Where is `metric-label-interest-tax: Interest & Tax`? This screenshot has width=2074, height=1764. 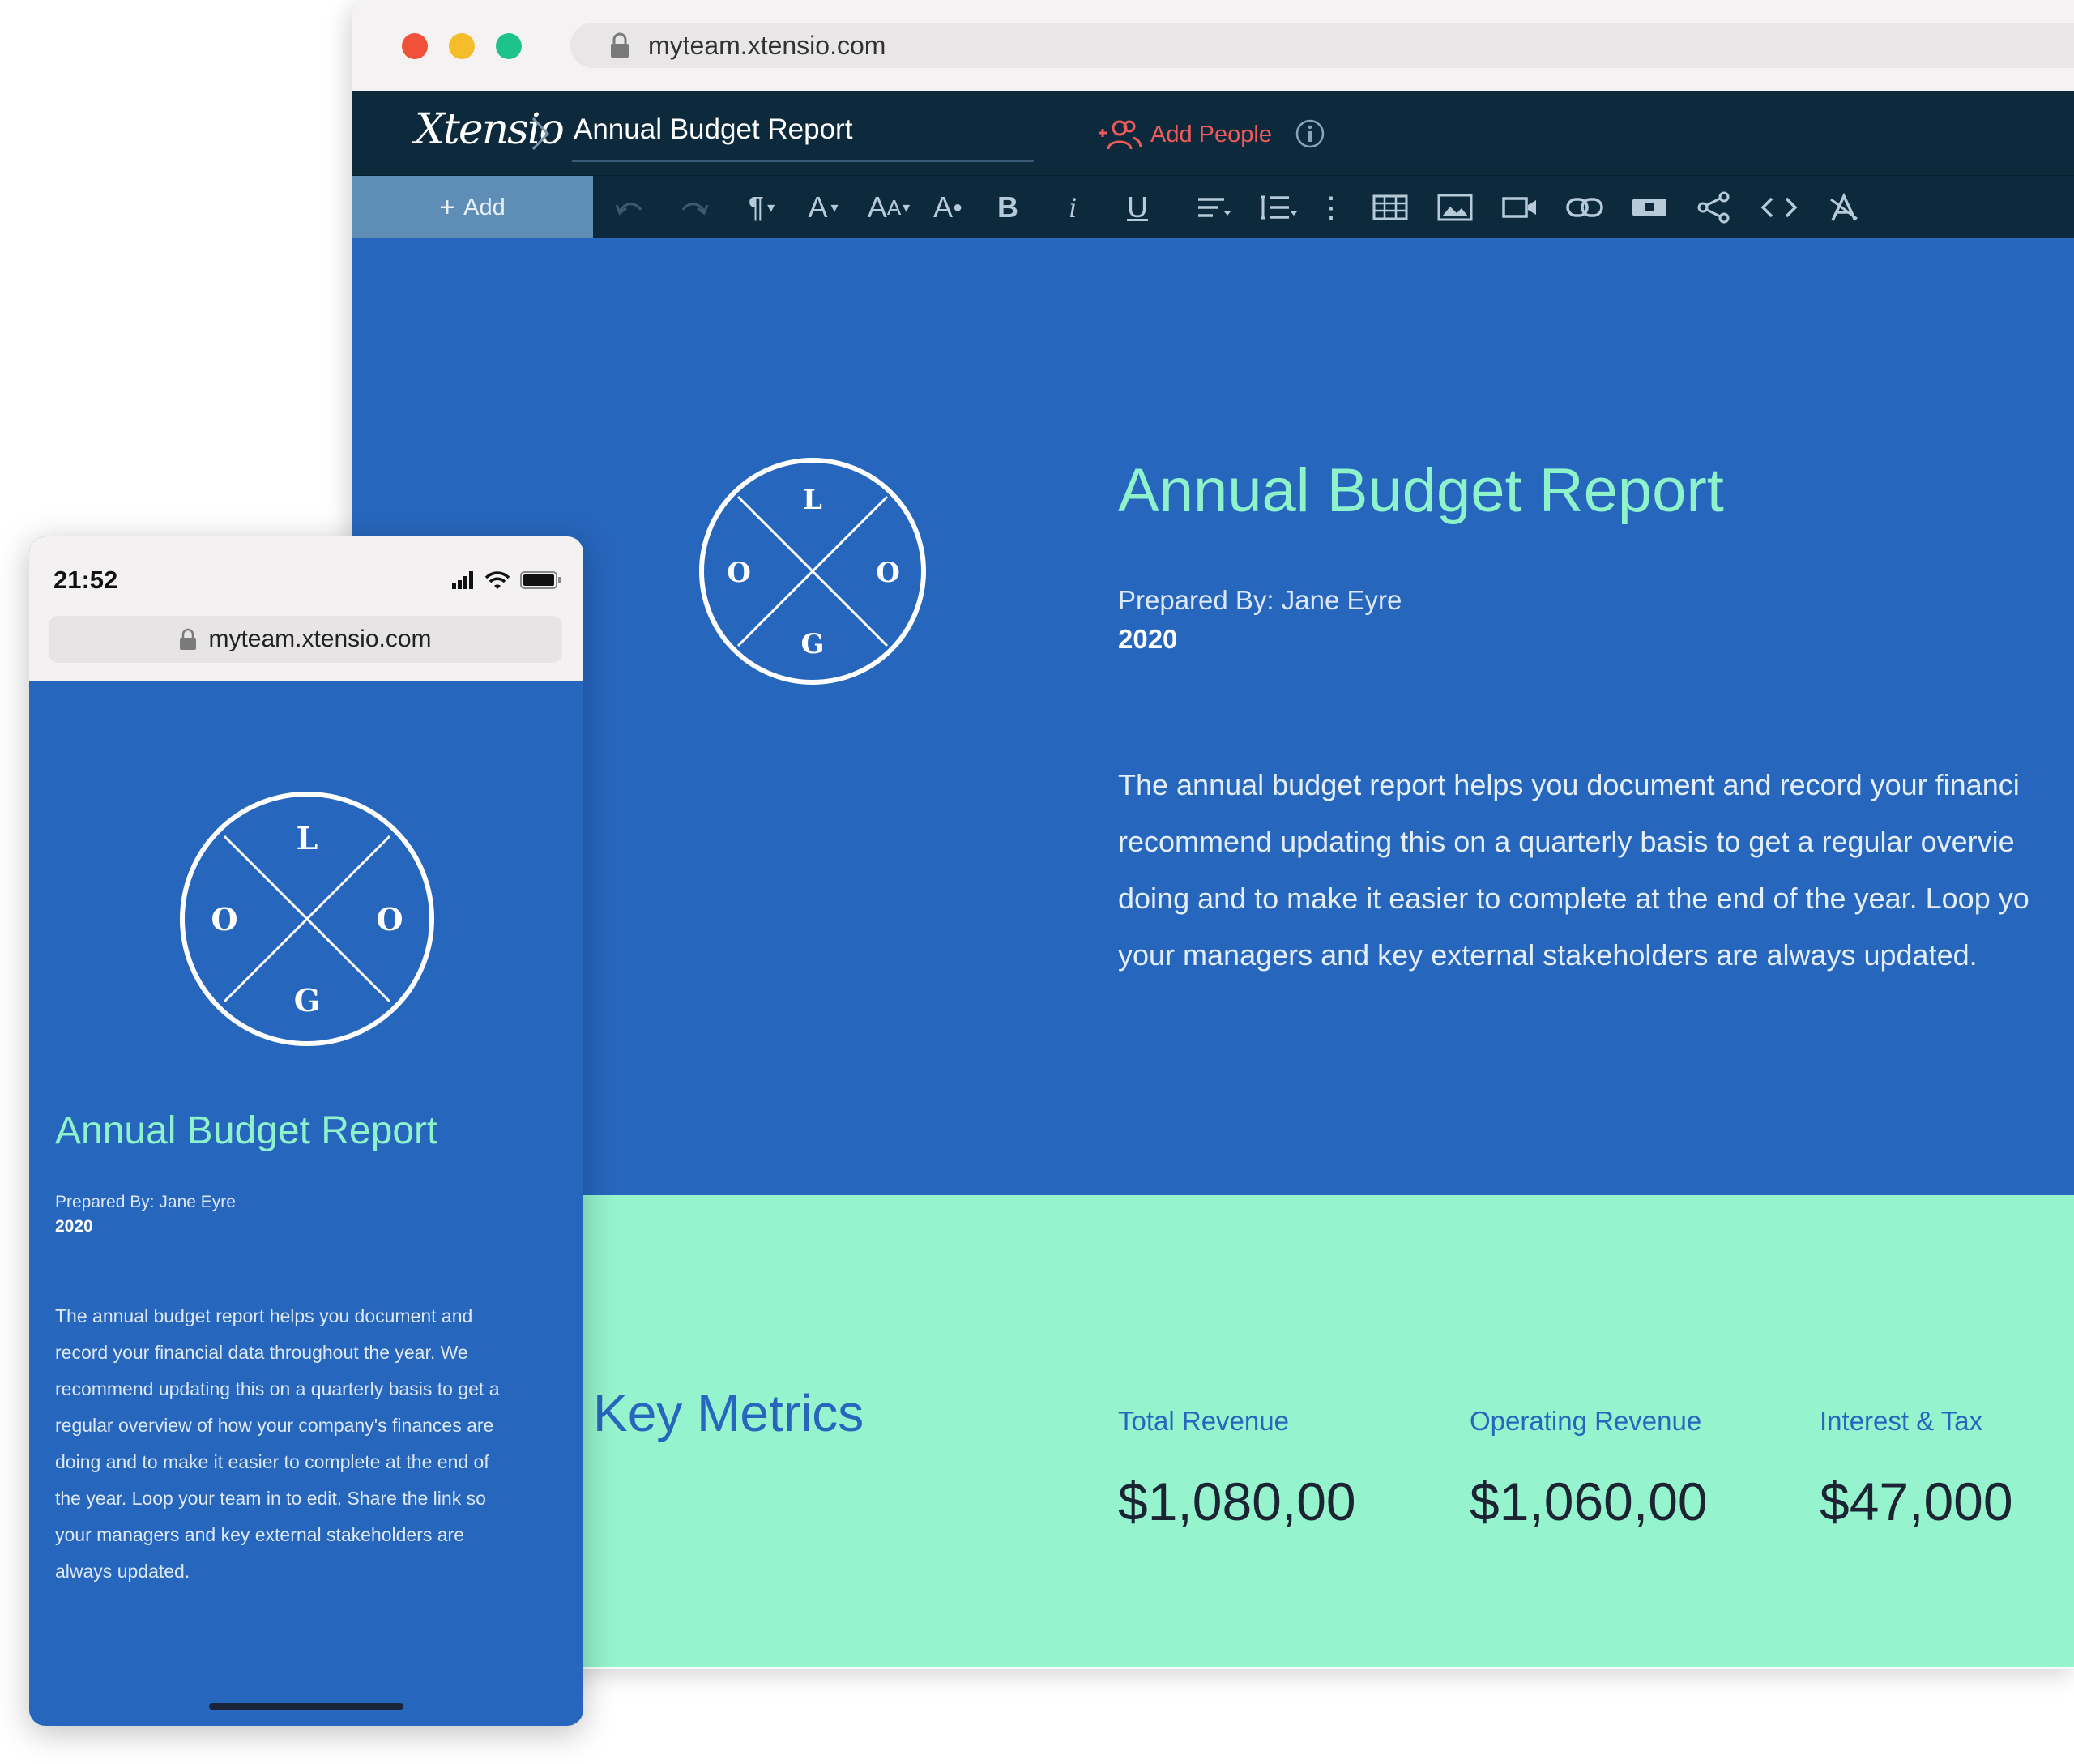 metric-label-interest-tax: Interest & Tax is located at coordinates (1901, 1421).